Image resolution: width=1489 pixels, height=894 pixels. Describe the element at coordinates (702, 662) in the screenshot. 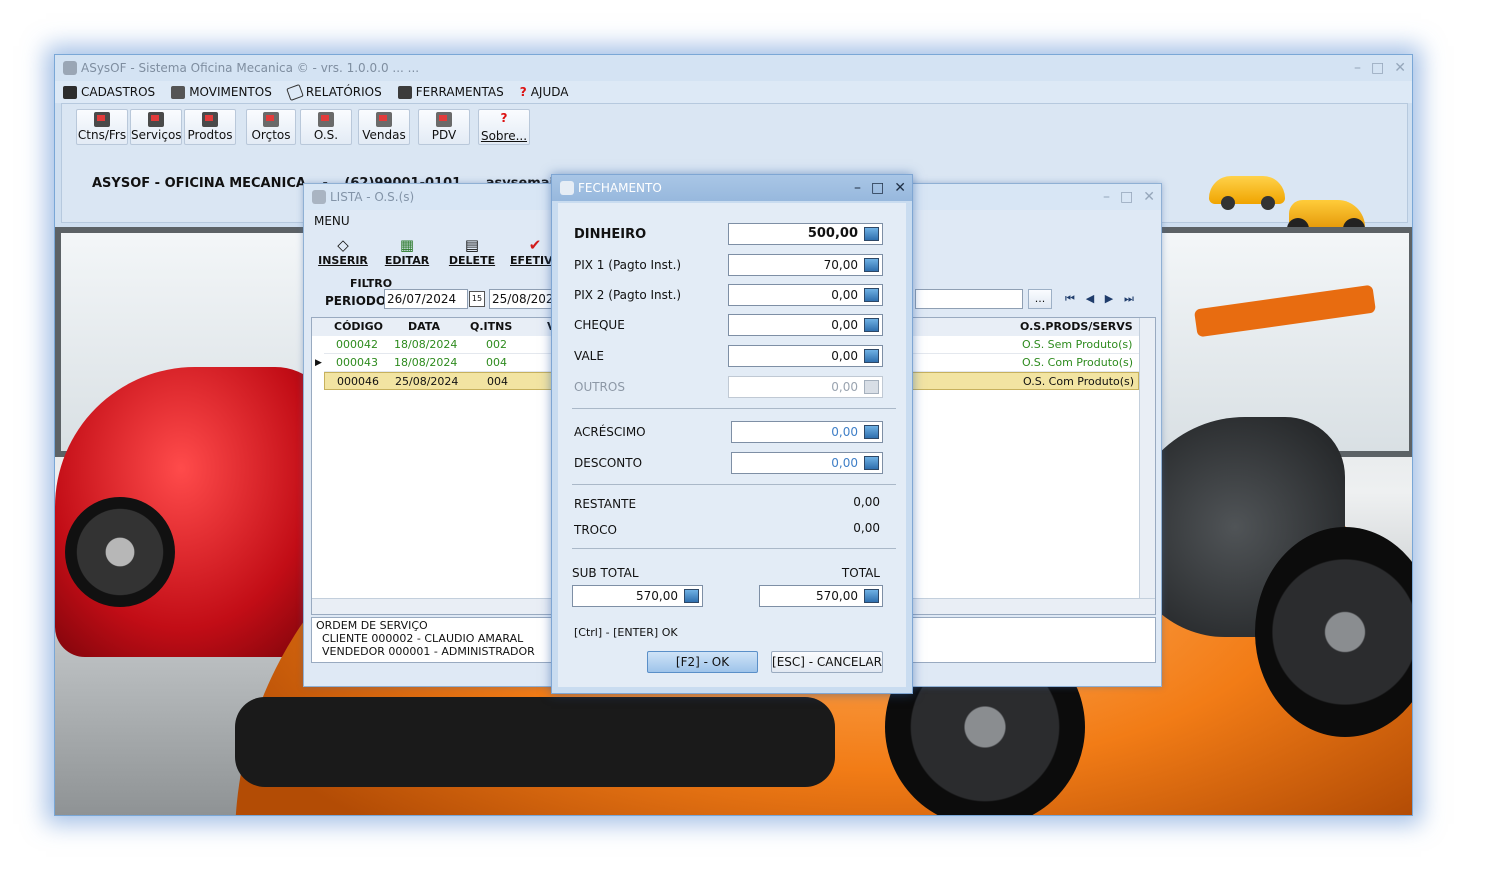

I see `ok-button: [F2] - OK` at that location.